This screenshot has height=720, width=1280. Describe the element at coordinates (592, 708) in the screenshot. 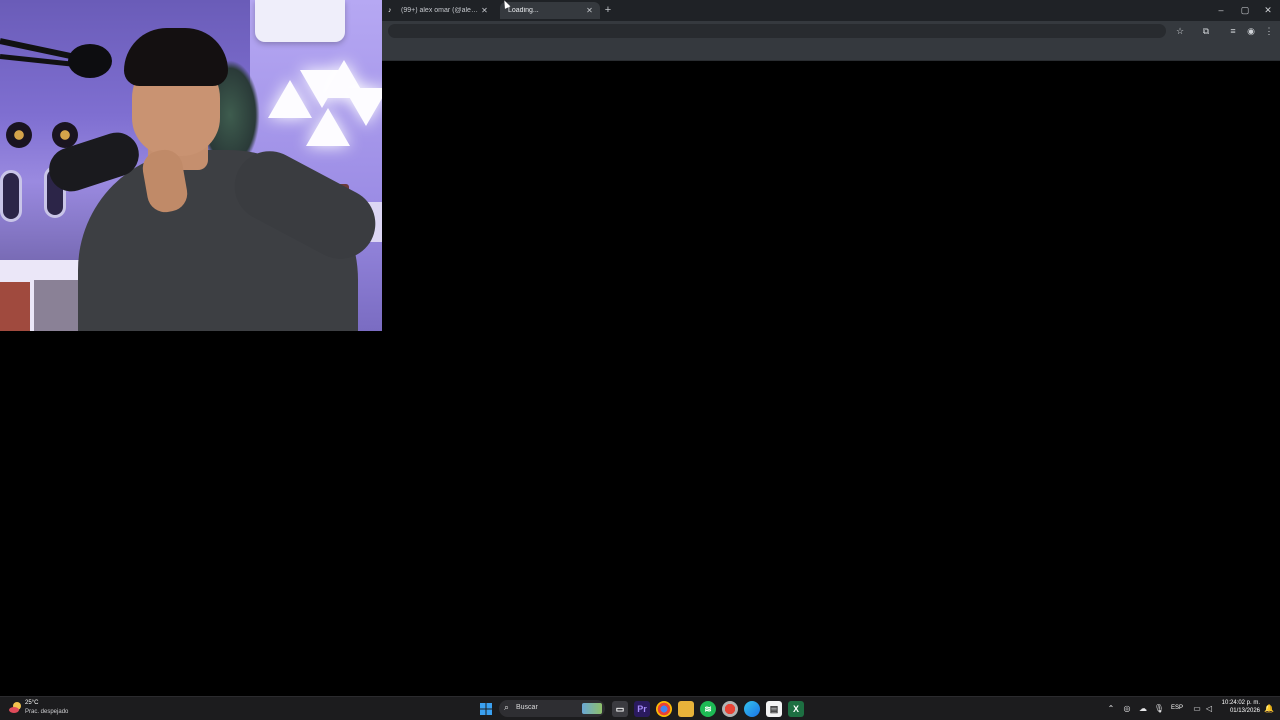

I see `search-highlight-icon` at that location.